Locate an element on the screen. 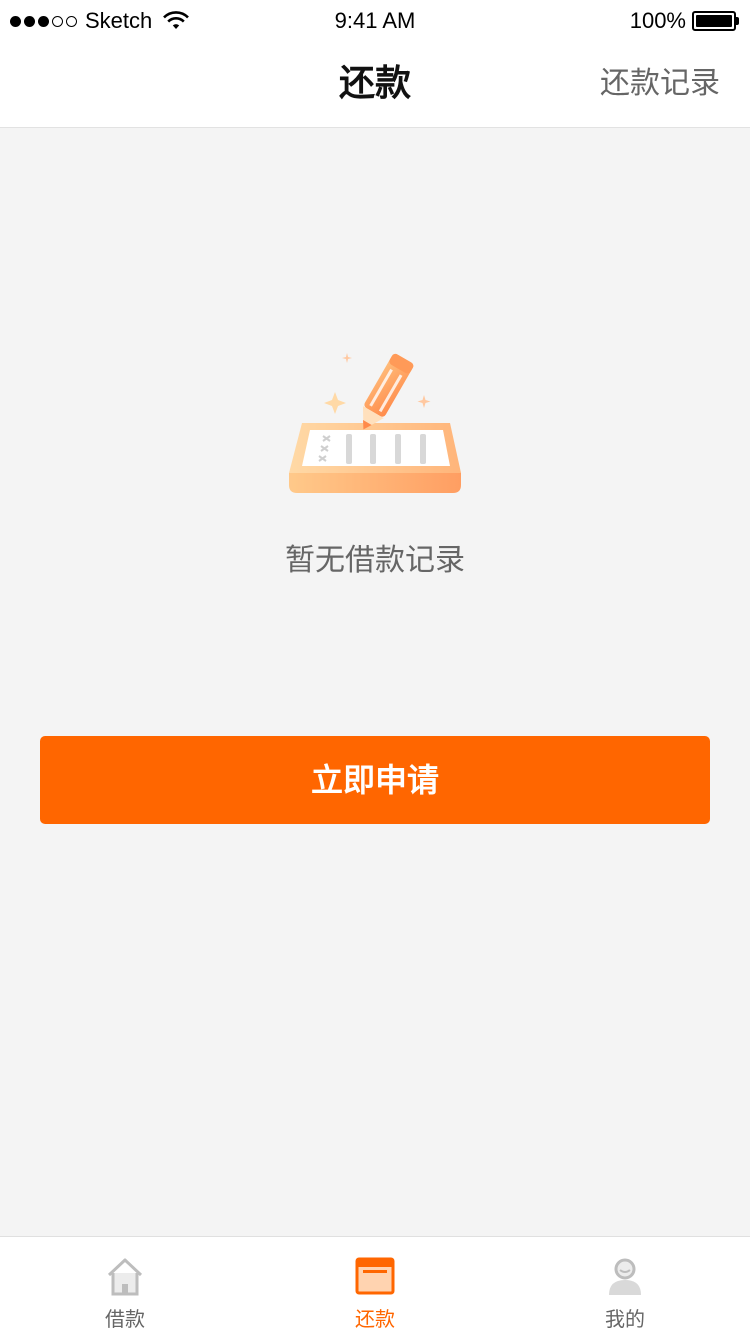 This screenshot has height=1334, width=750. repayment-records-link: 还款记录 is located at coordinates (660, 84).